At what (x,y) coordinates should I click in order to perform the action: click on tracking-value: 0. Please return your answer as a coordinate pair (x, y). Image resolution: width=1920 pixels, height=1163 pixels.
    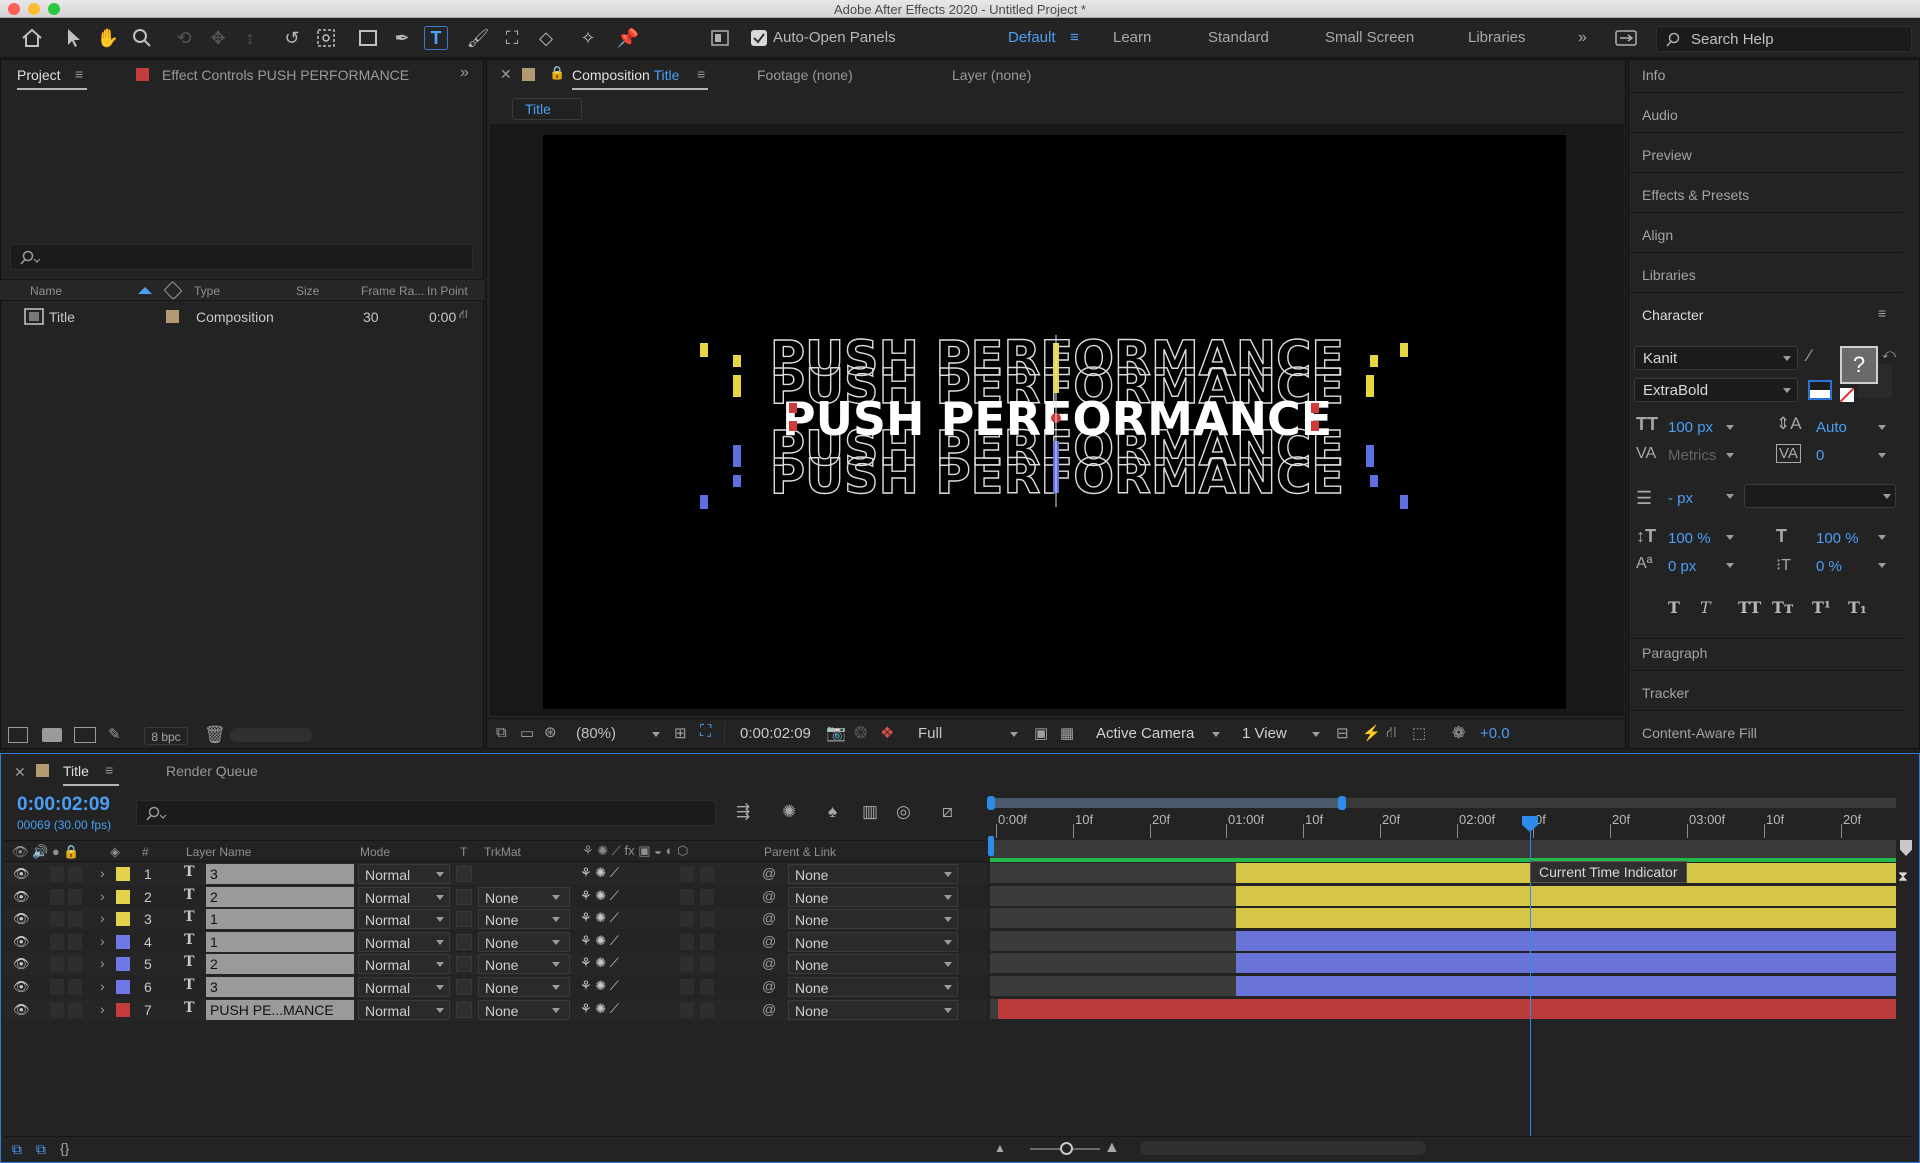
    Looking at the image, I should click on (1820, 455).